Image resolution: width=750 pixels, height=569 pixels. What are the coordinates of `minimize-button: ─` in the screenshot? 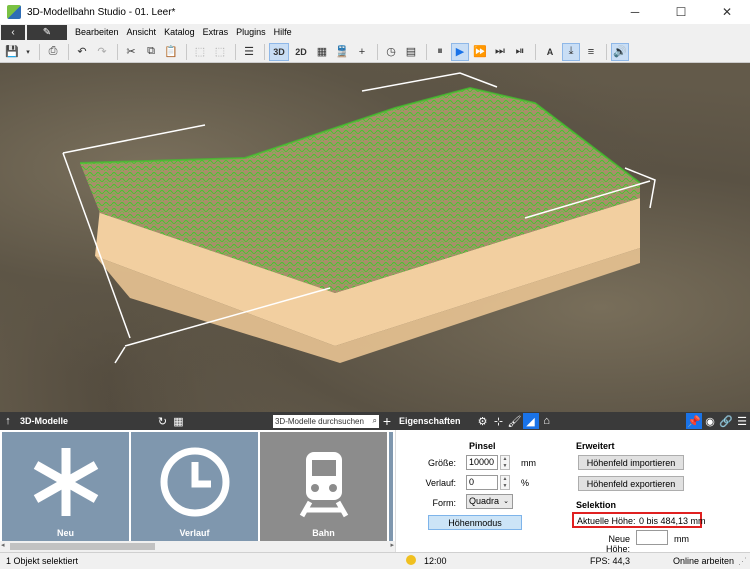 It's located at (635, 12).